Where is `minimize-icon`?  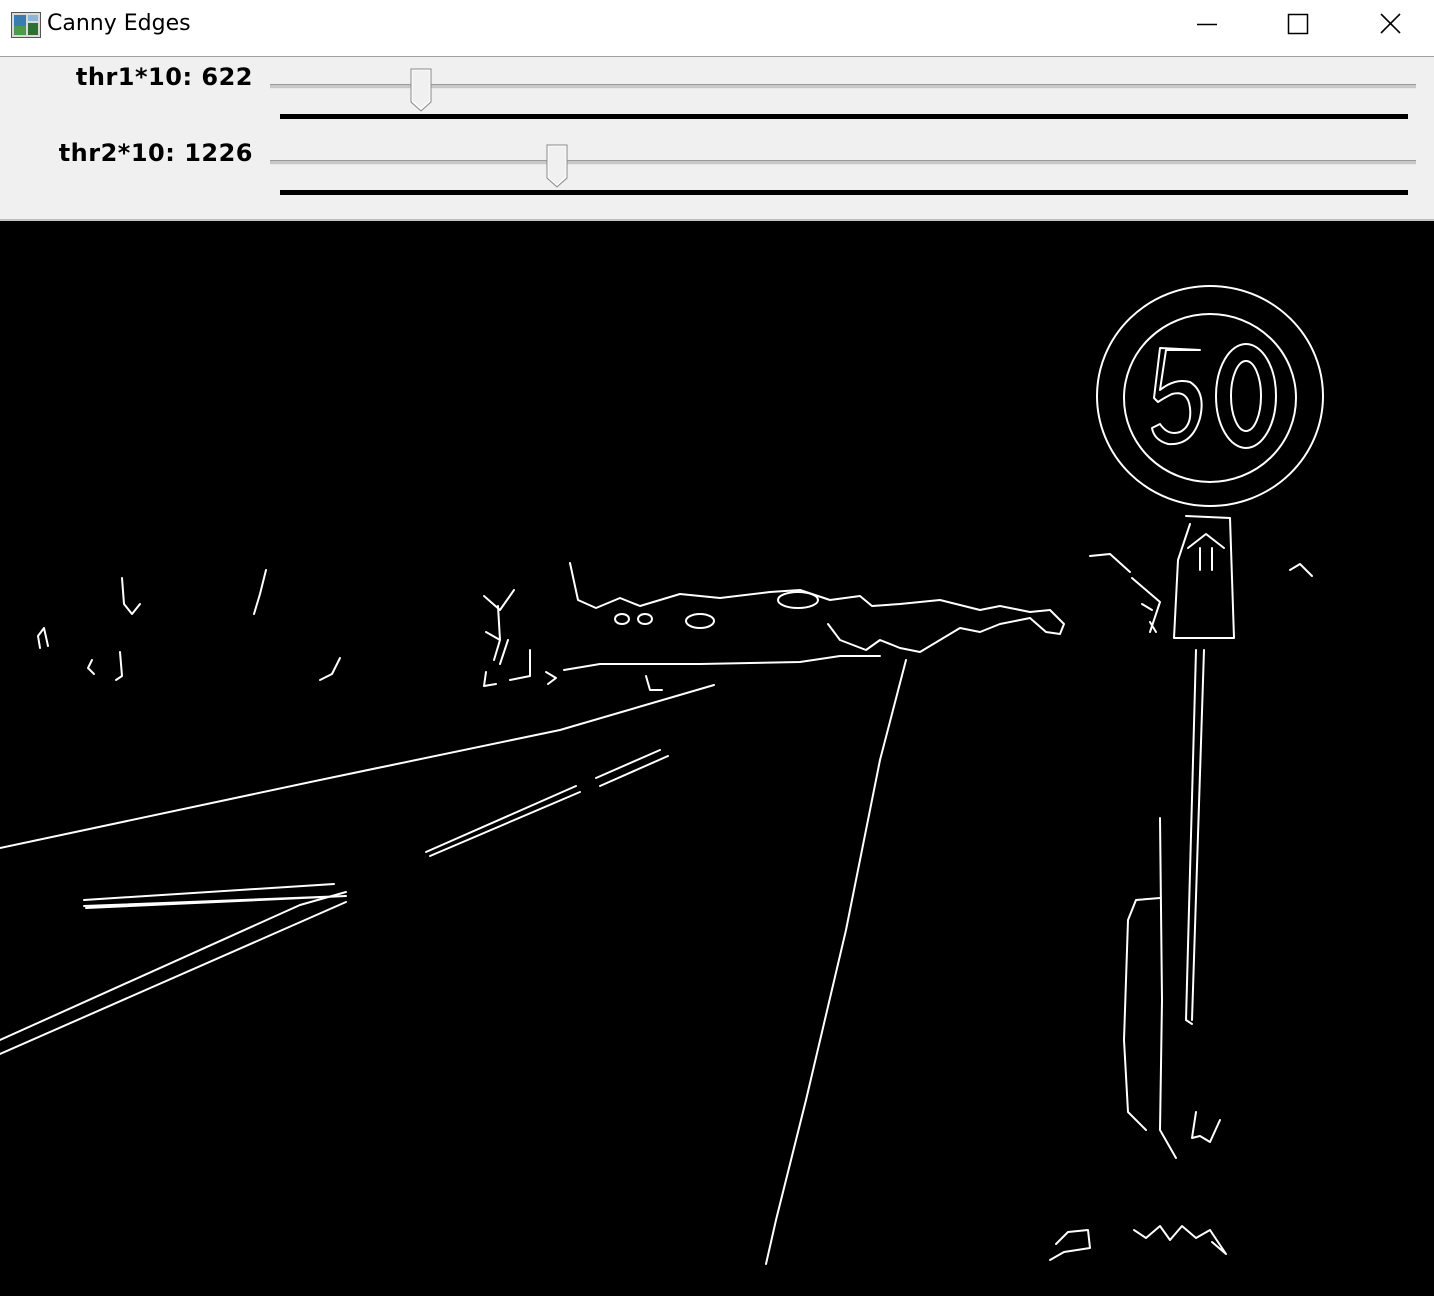
minimize-icon is located at coordinates (1207, 24).